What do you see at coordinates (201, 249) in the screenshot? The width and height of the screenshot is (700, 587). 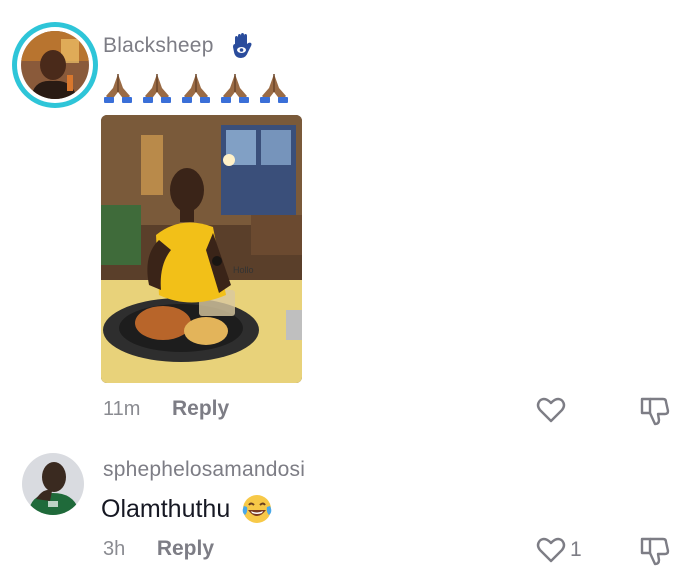 I see `comment-photo: Hollo` at bounding box center [201, 249].